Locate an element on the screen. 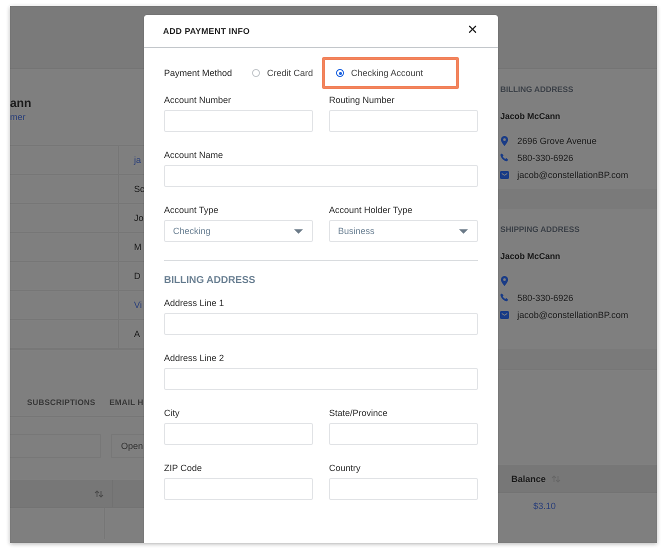 The height and width of the screenshot is (553, 668). search-field is located at coordinates (55, 446).